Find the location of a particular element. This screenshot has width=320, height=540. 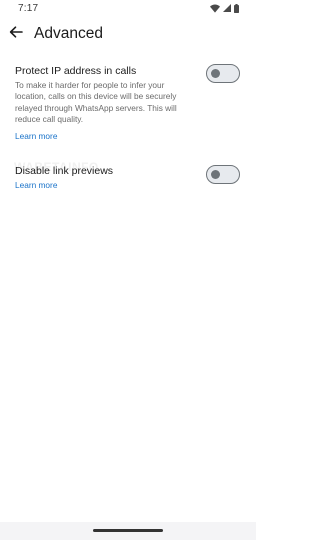

arrow-back-icon is located at coordinates (16, 34).